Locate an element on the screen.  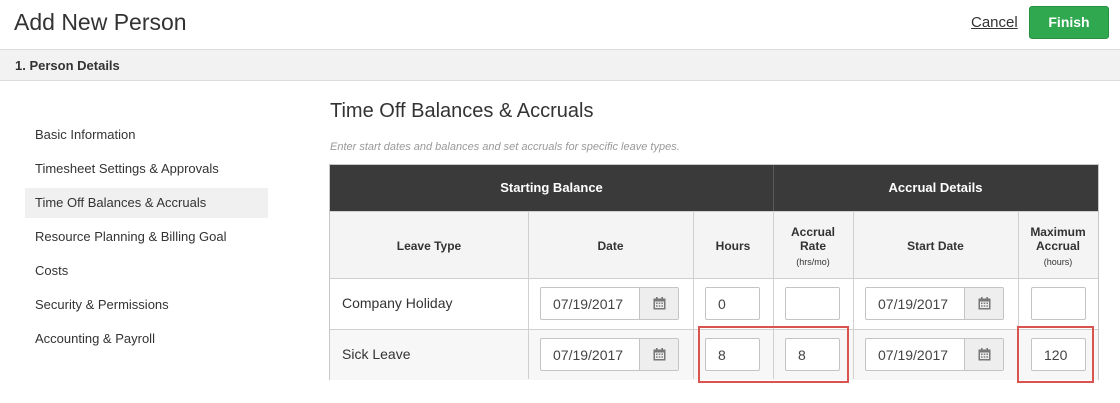
accrual-rate-input is located at coordinates (812, 303).